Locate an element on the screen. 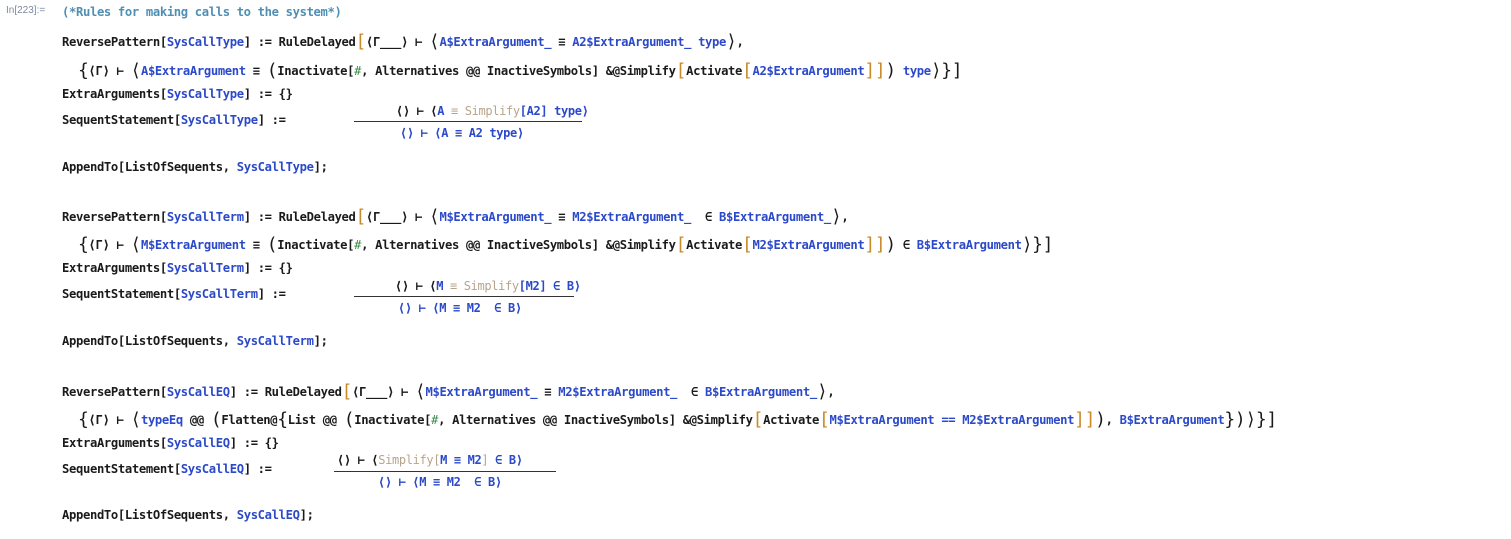 Image resolution: width=1511 pixels, height=539 pixels. activate-op: == is located at coordinates (948, 420).